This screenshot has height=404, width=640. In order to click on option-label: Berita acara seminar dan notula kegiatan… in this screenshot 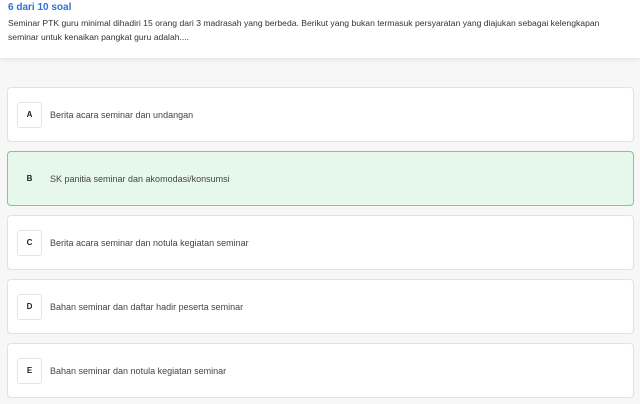, I will do `click(149, 242)`.